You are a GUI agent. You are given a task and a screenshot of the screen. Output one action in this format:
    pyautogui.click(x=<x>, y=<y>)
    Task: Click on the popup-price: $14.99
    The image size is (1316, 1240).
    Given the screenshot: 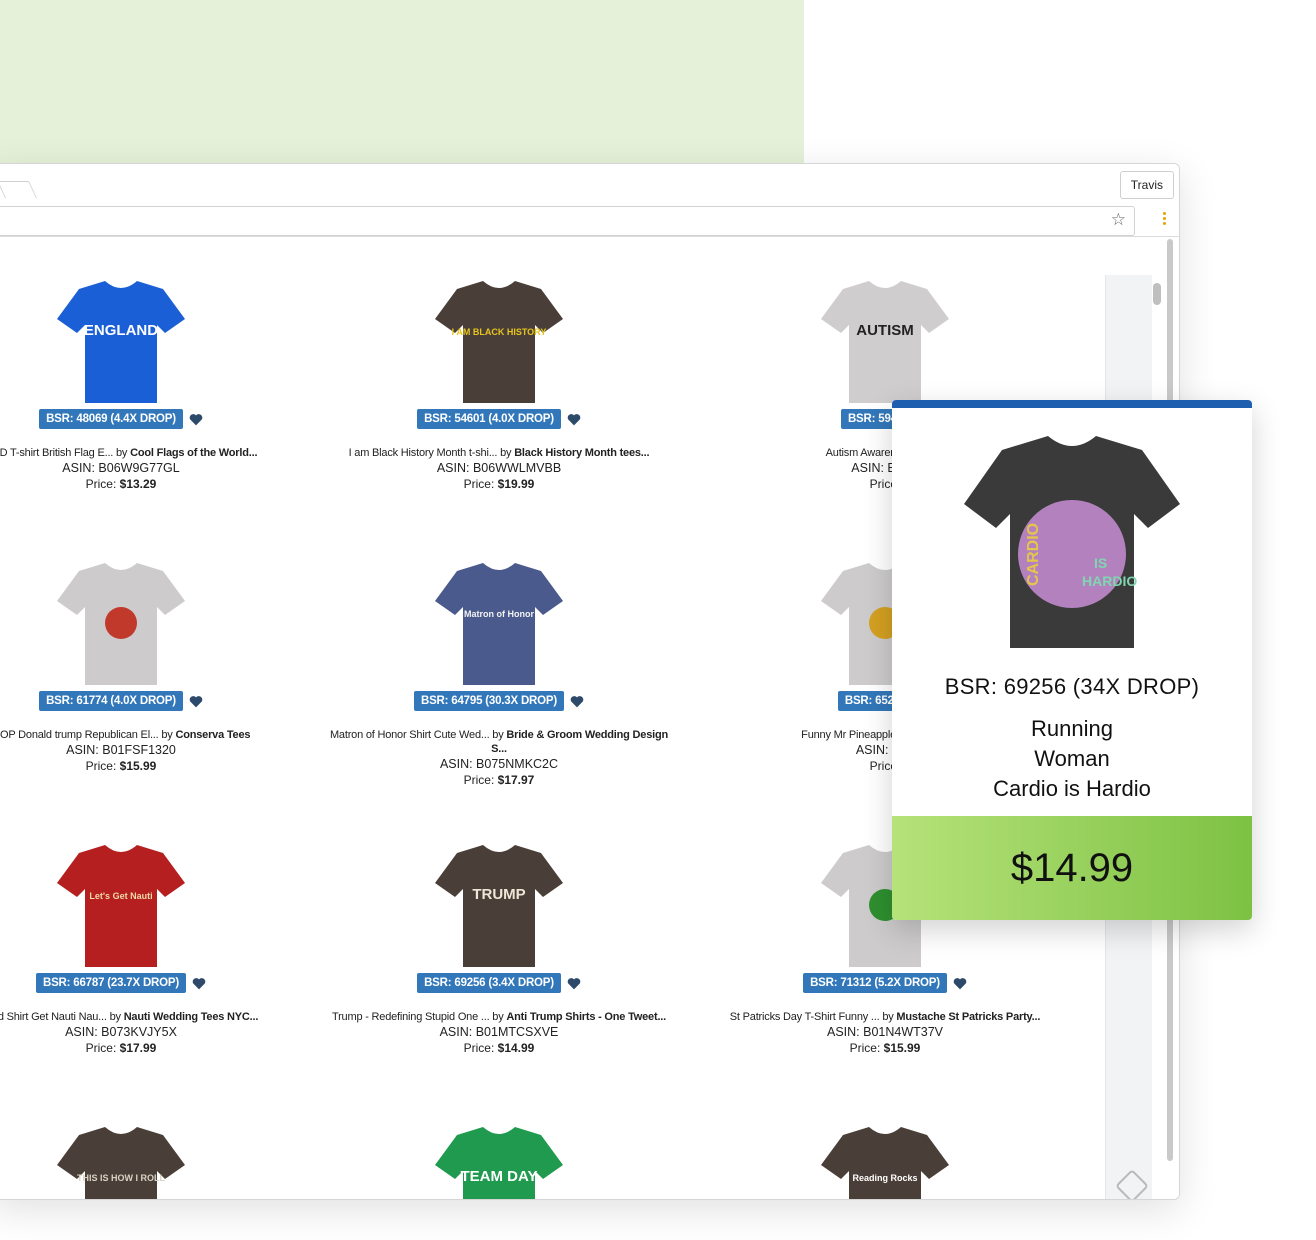 What is the action you would take?
    pyautogui.click(x=1072, y=868)
    